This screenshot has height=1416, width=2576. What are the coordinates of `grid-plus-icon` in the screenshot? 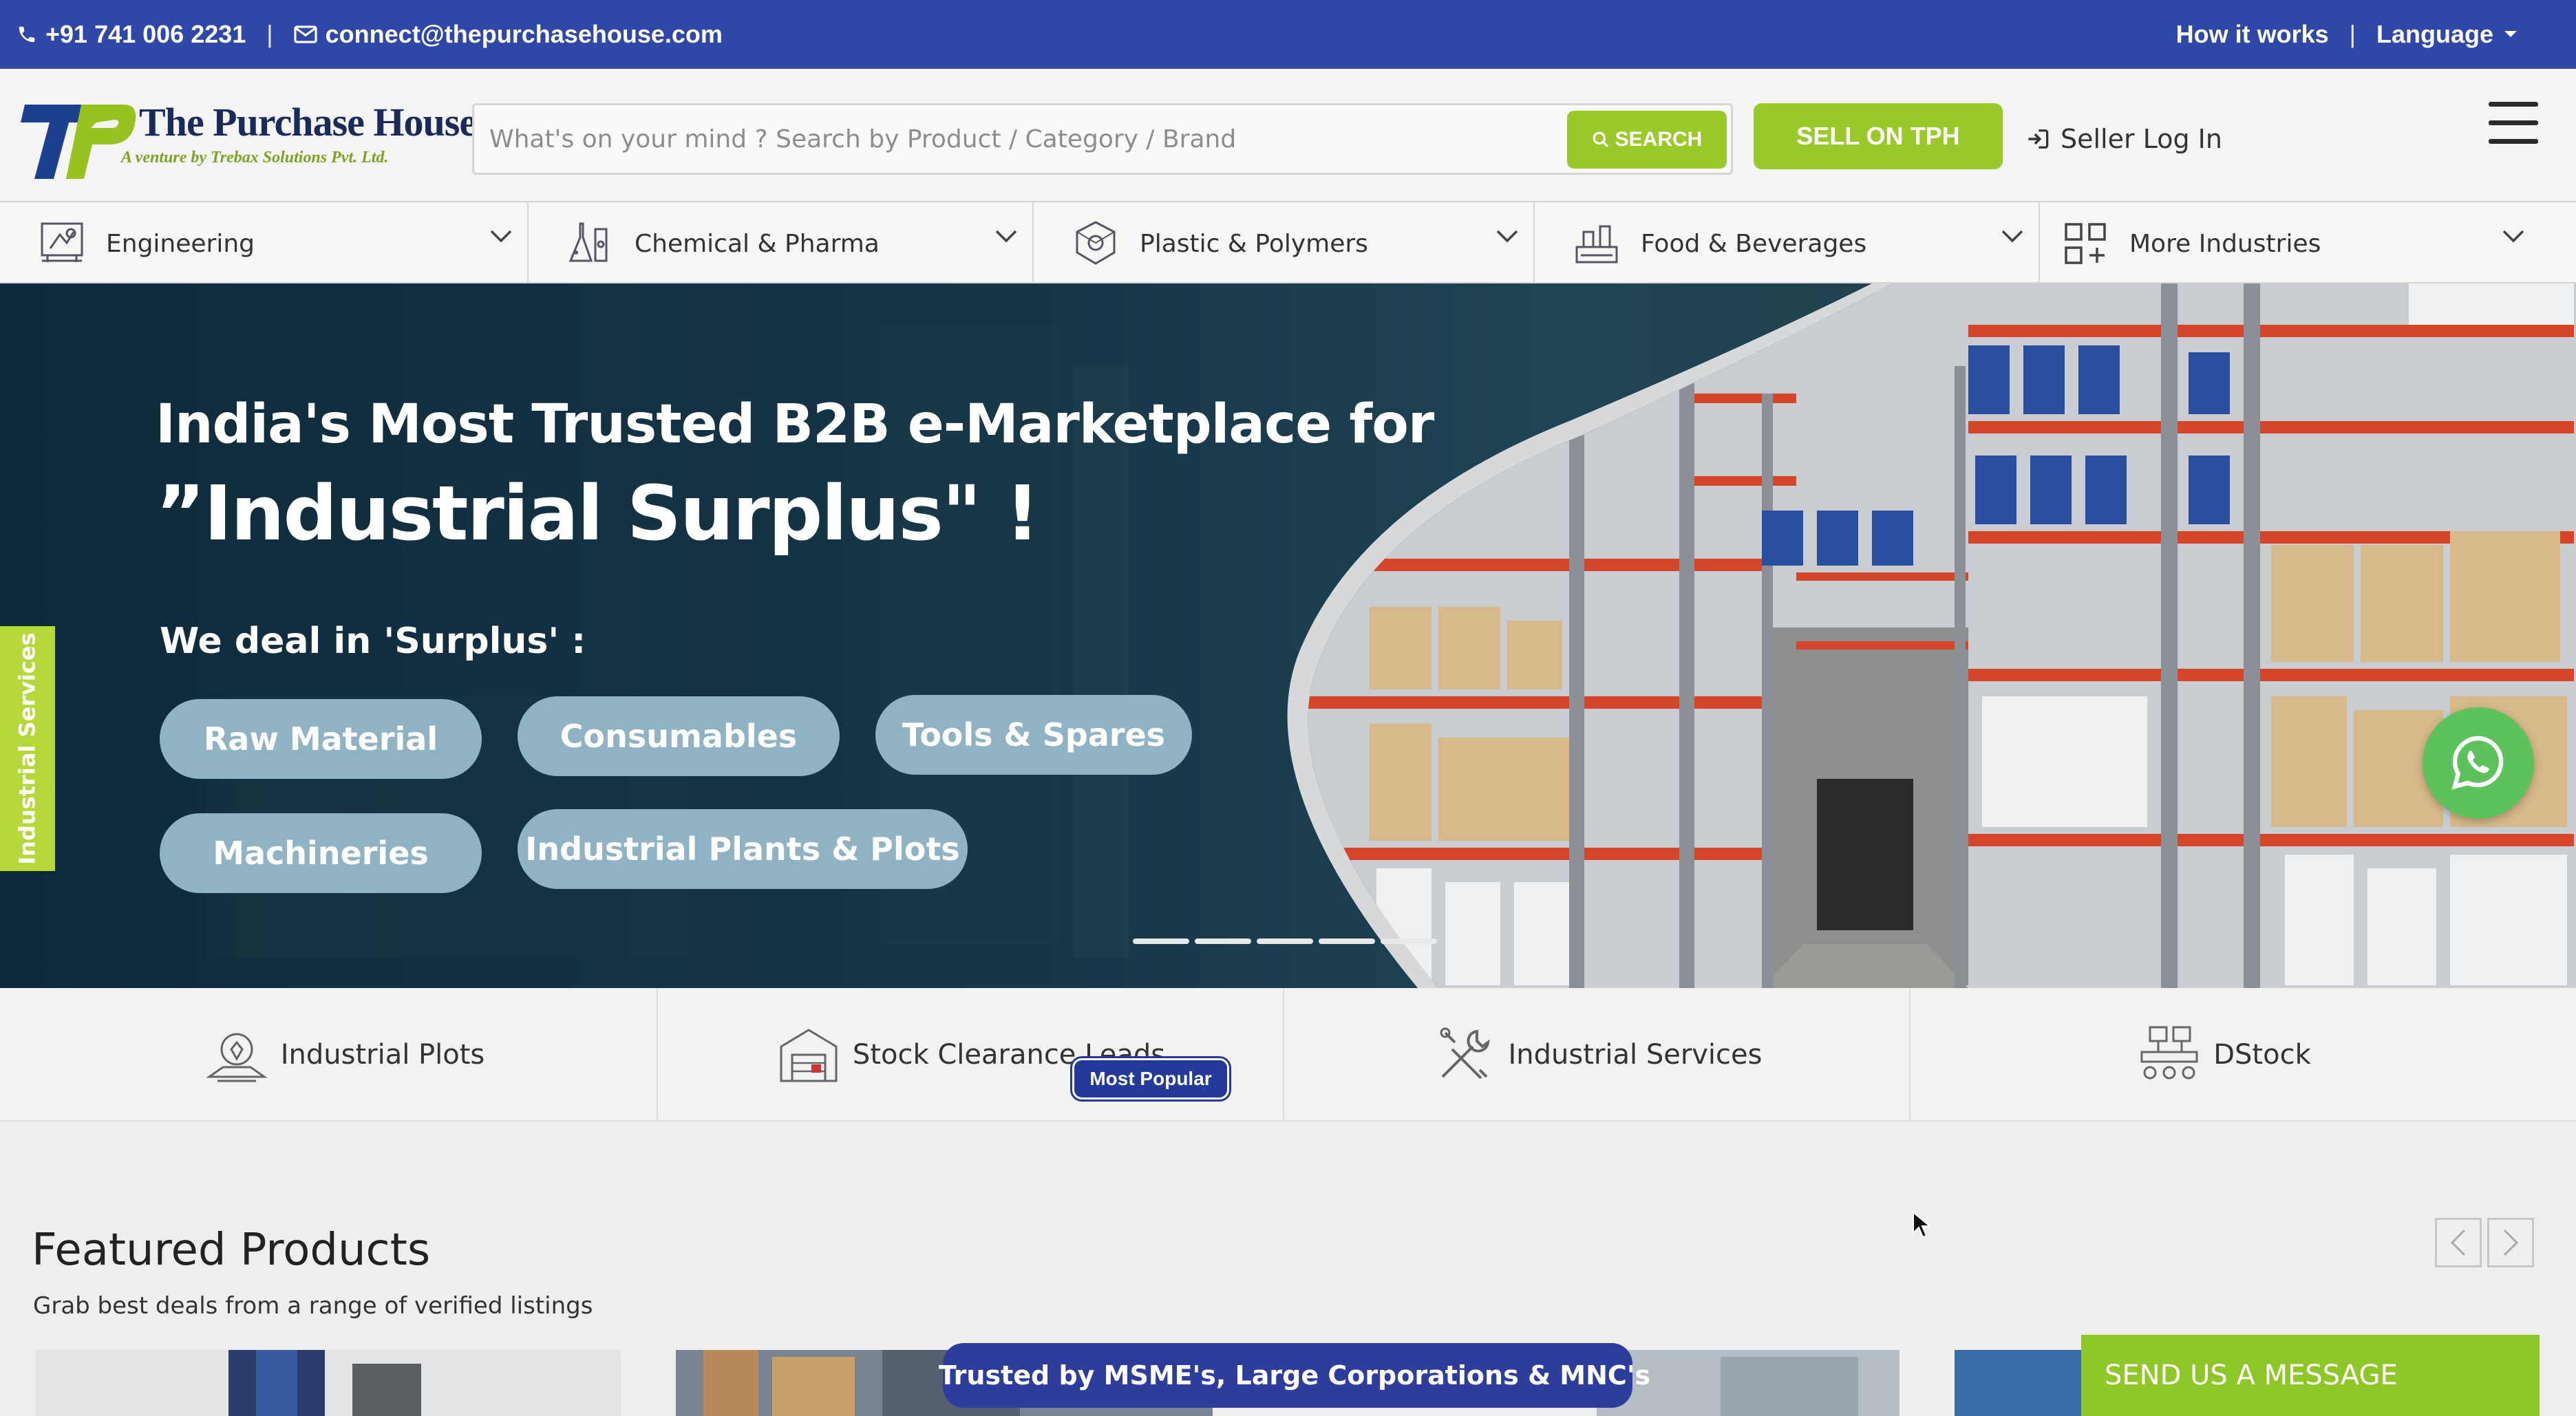 It's located at (2085, 243).